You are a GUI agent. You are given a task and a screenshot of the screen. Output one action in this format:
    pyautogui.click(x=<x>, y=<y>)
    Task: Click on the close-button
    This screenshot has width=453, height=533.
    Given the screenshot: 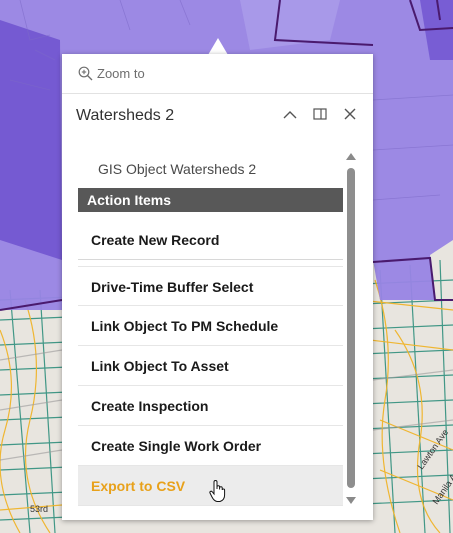 What is the action you would take?
    pyautogui.click(x=350, y=116)
    